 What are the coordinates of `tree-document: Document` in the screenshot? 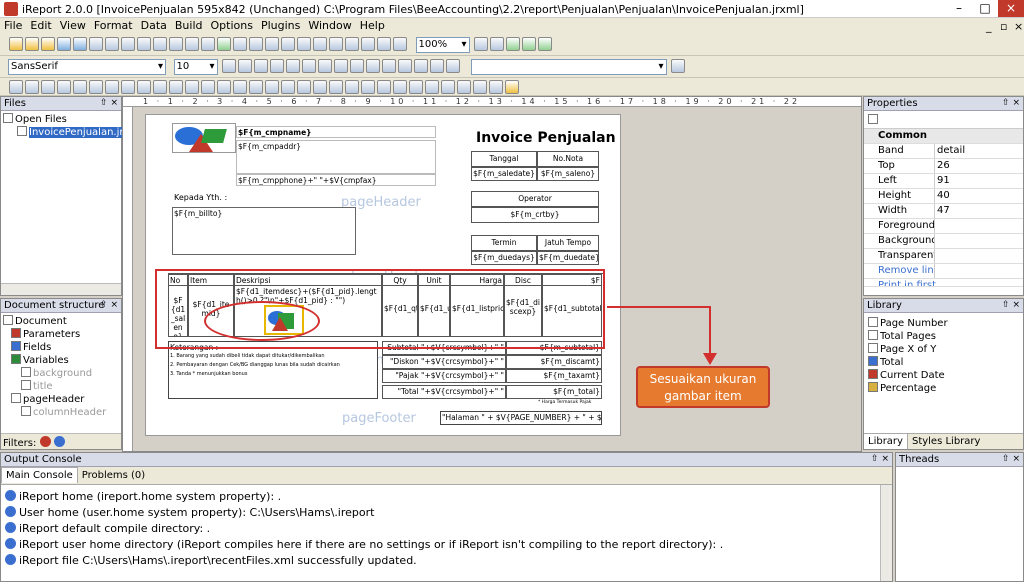 It's located at (61, 321).